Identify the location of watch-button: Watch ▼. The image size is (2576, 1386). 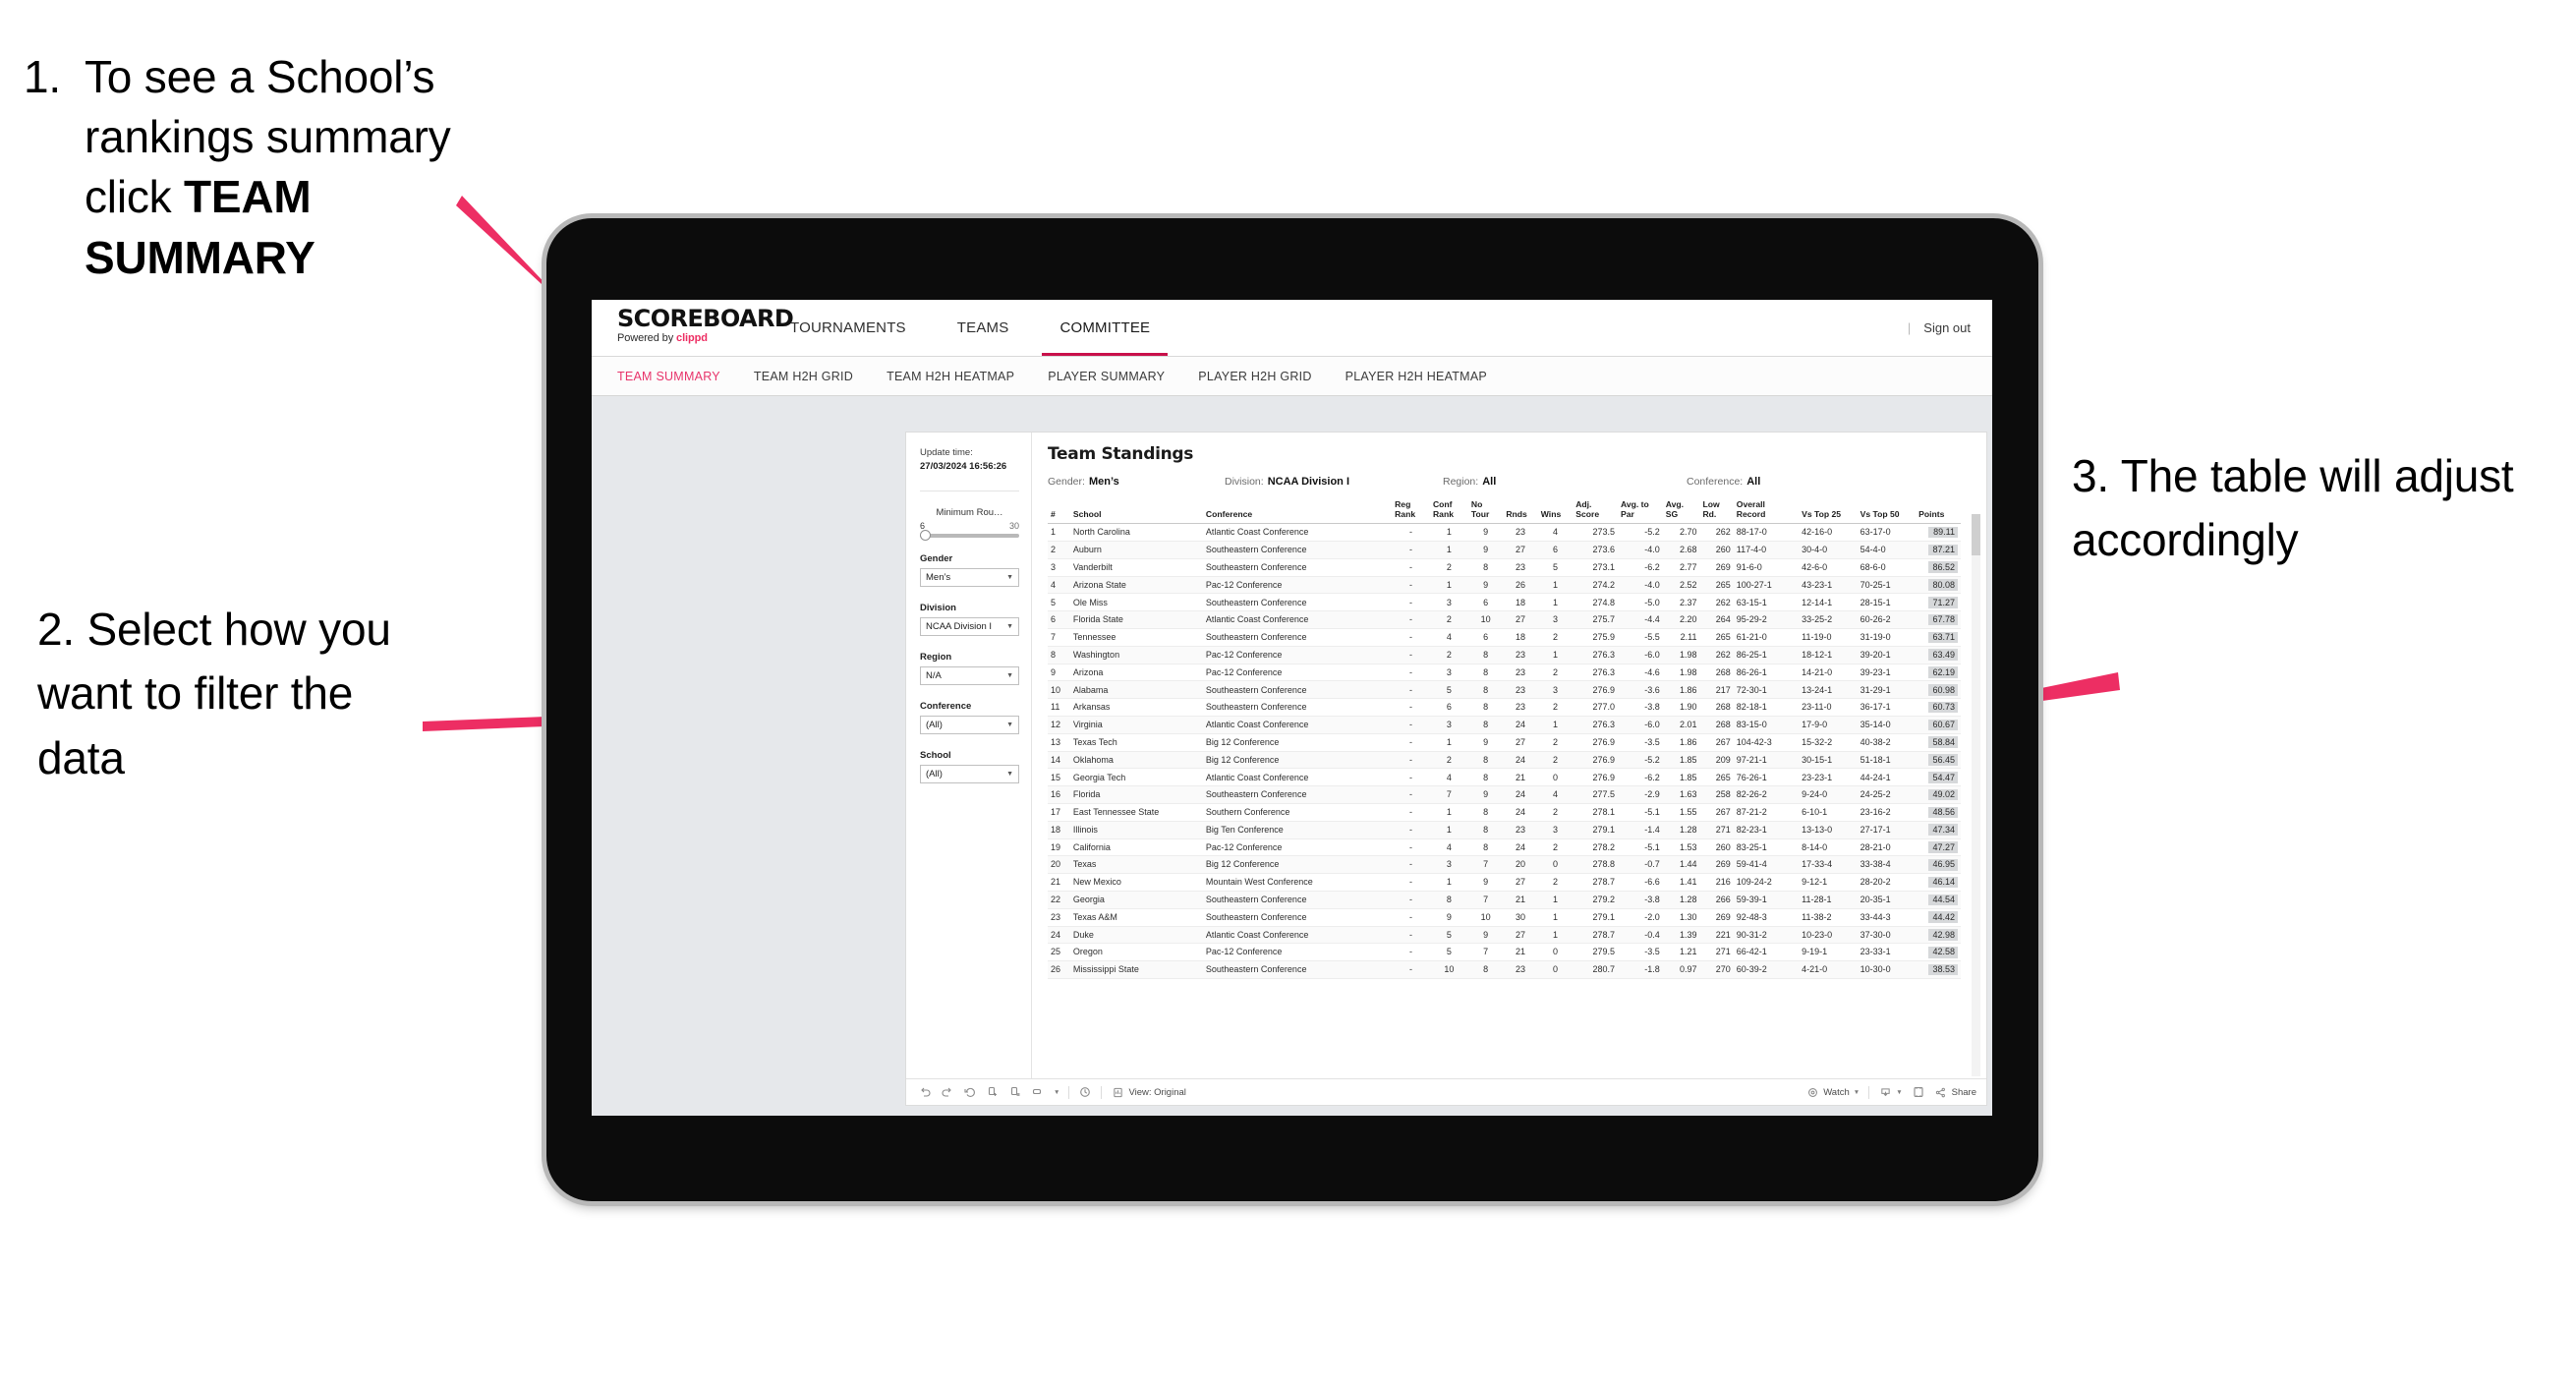
(1832, 1092).